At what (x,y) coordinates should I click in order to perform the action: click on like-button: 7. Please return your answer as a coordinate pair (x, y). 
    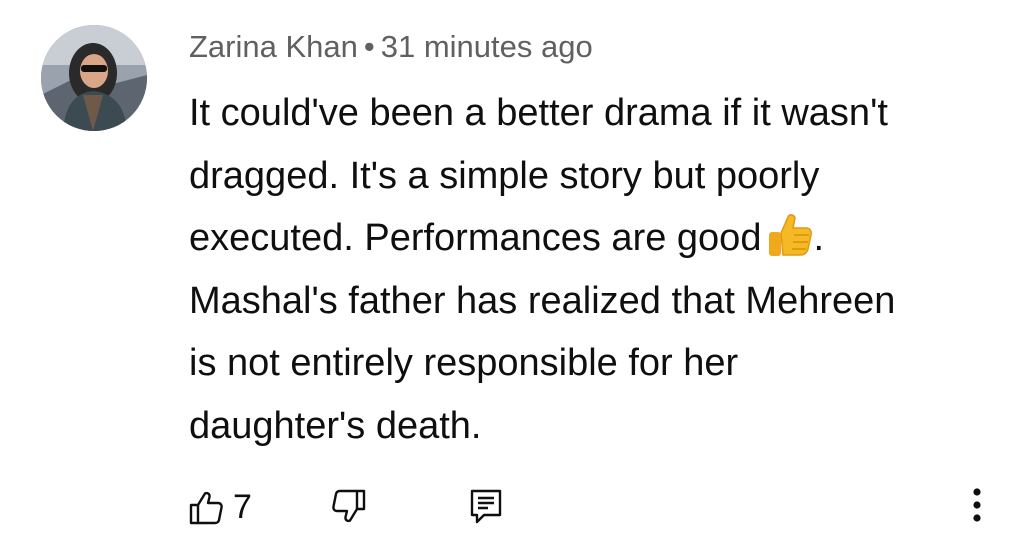
    Looking at the image, I should click on (220, 507).